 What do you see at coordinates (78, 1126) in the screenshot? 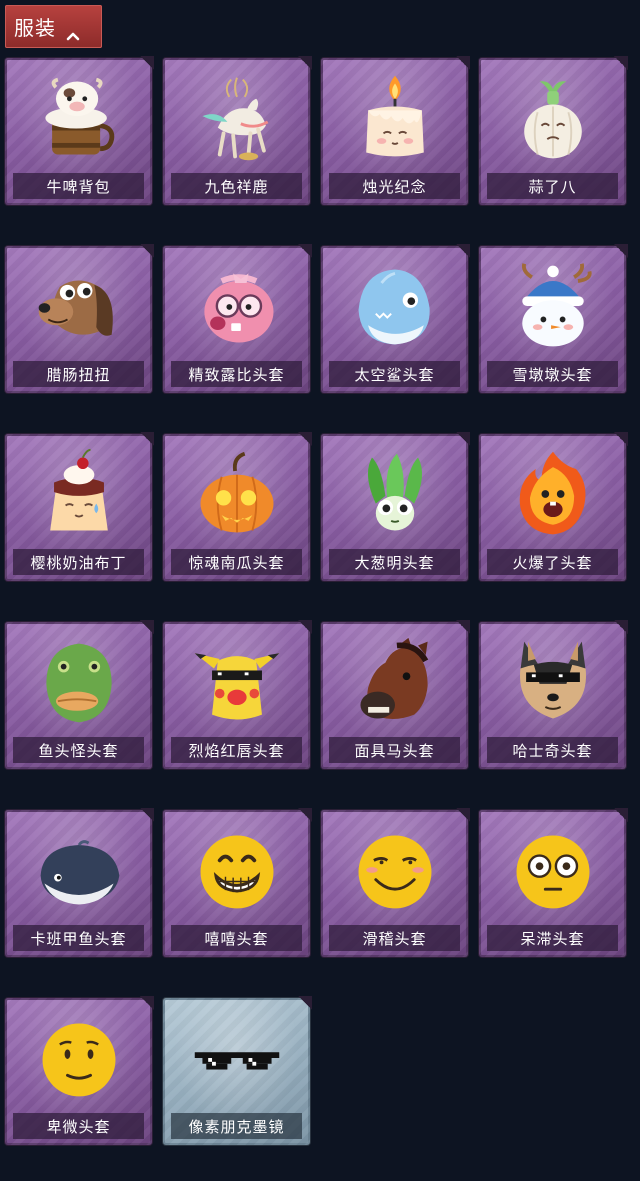
I see `costume-name: 卑微头套` at bounding box center [78, 1126].